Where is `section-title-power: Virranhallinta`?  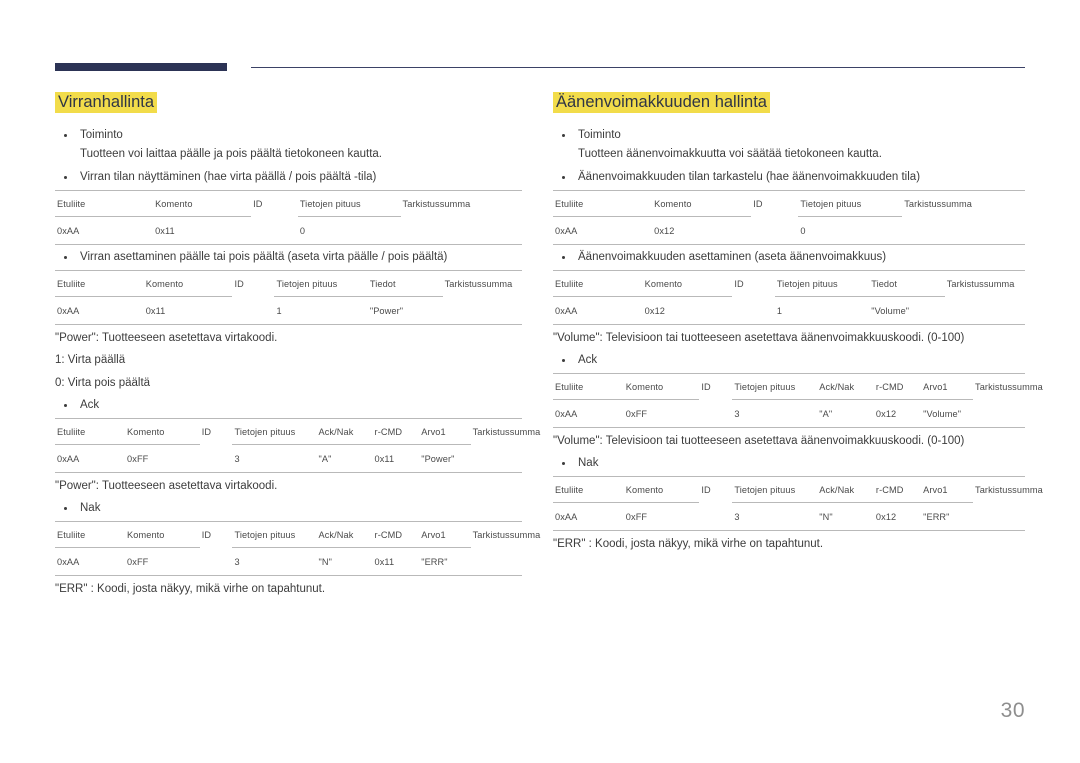
section-title-power: Virranhallinta is located at coordinates (106, 102).